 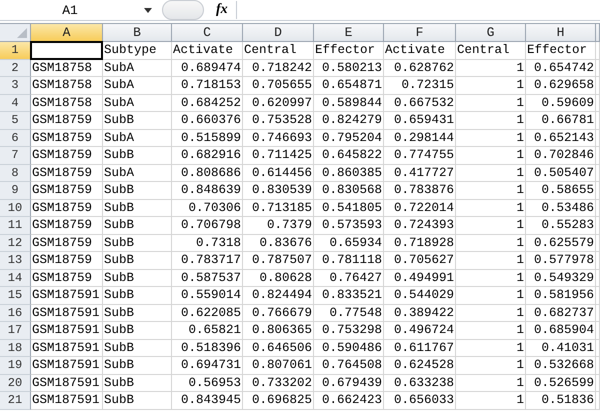 I want to click on row-header: 14, so click(x=15, y=278).